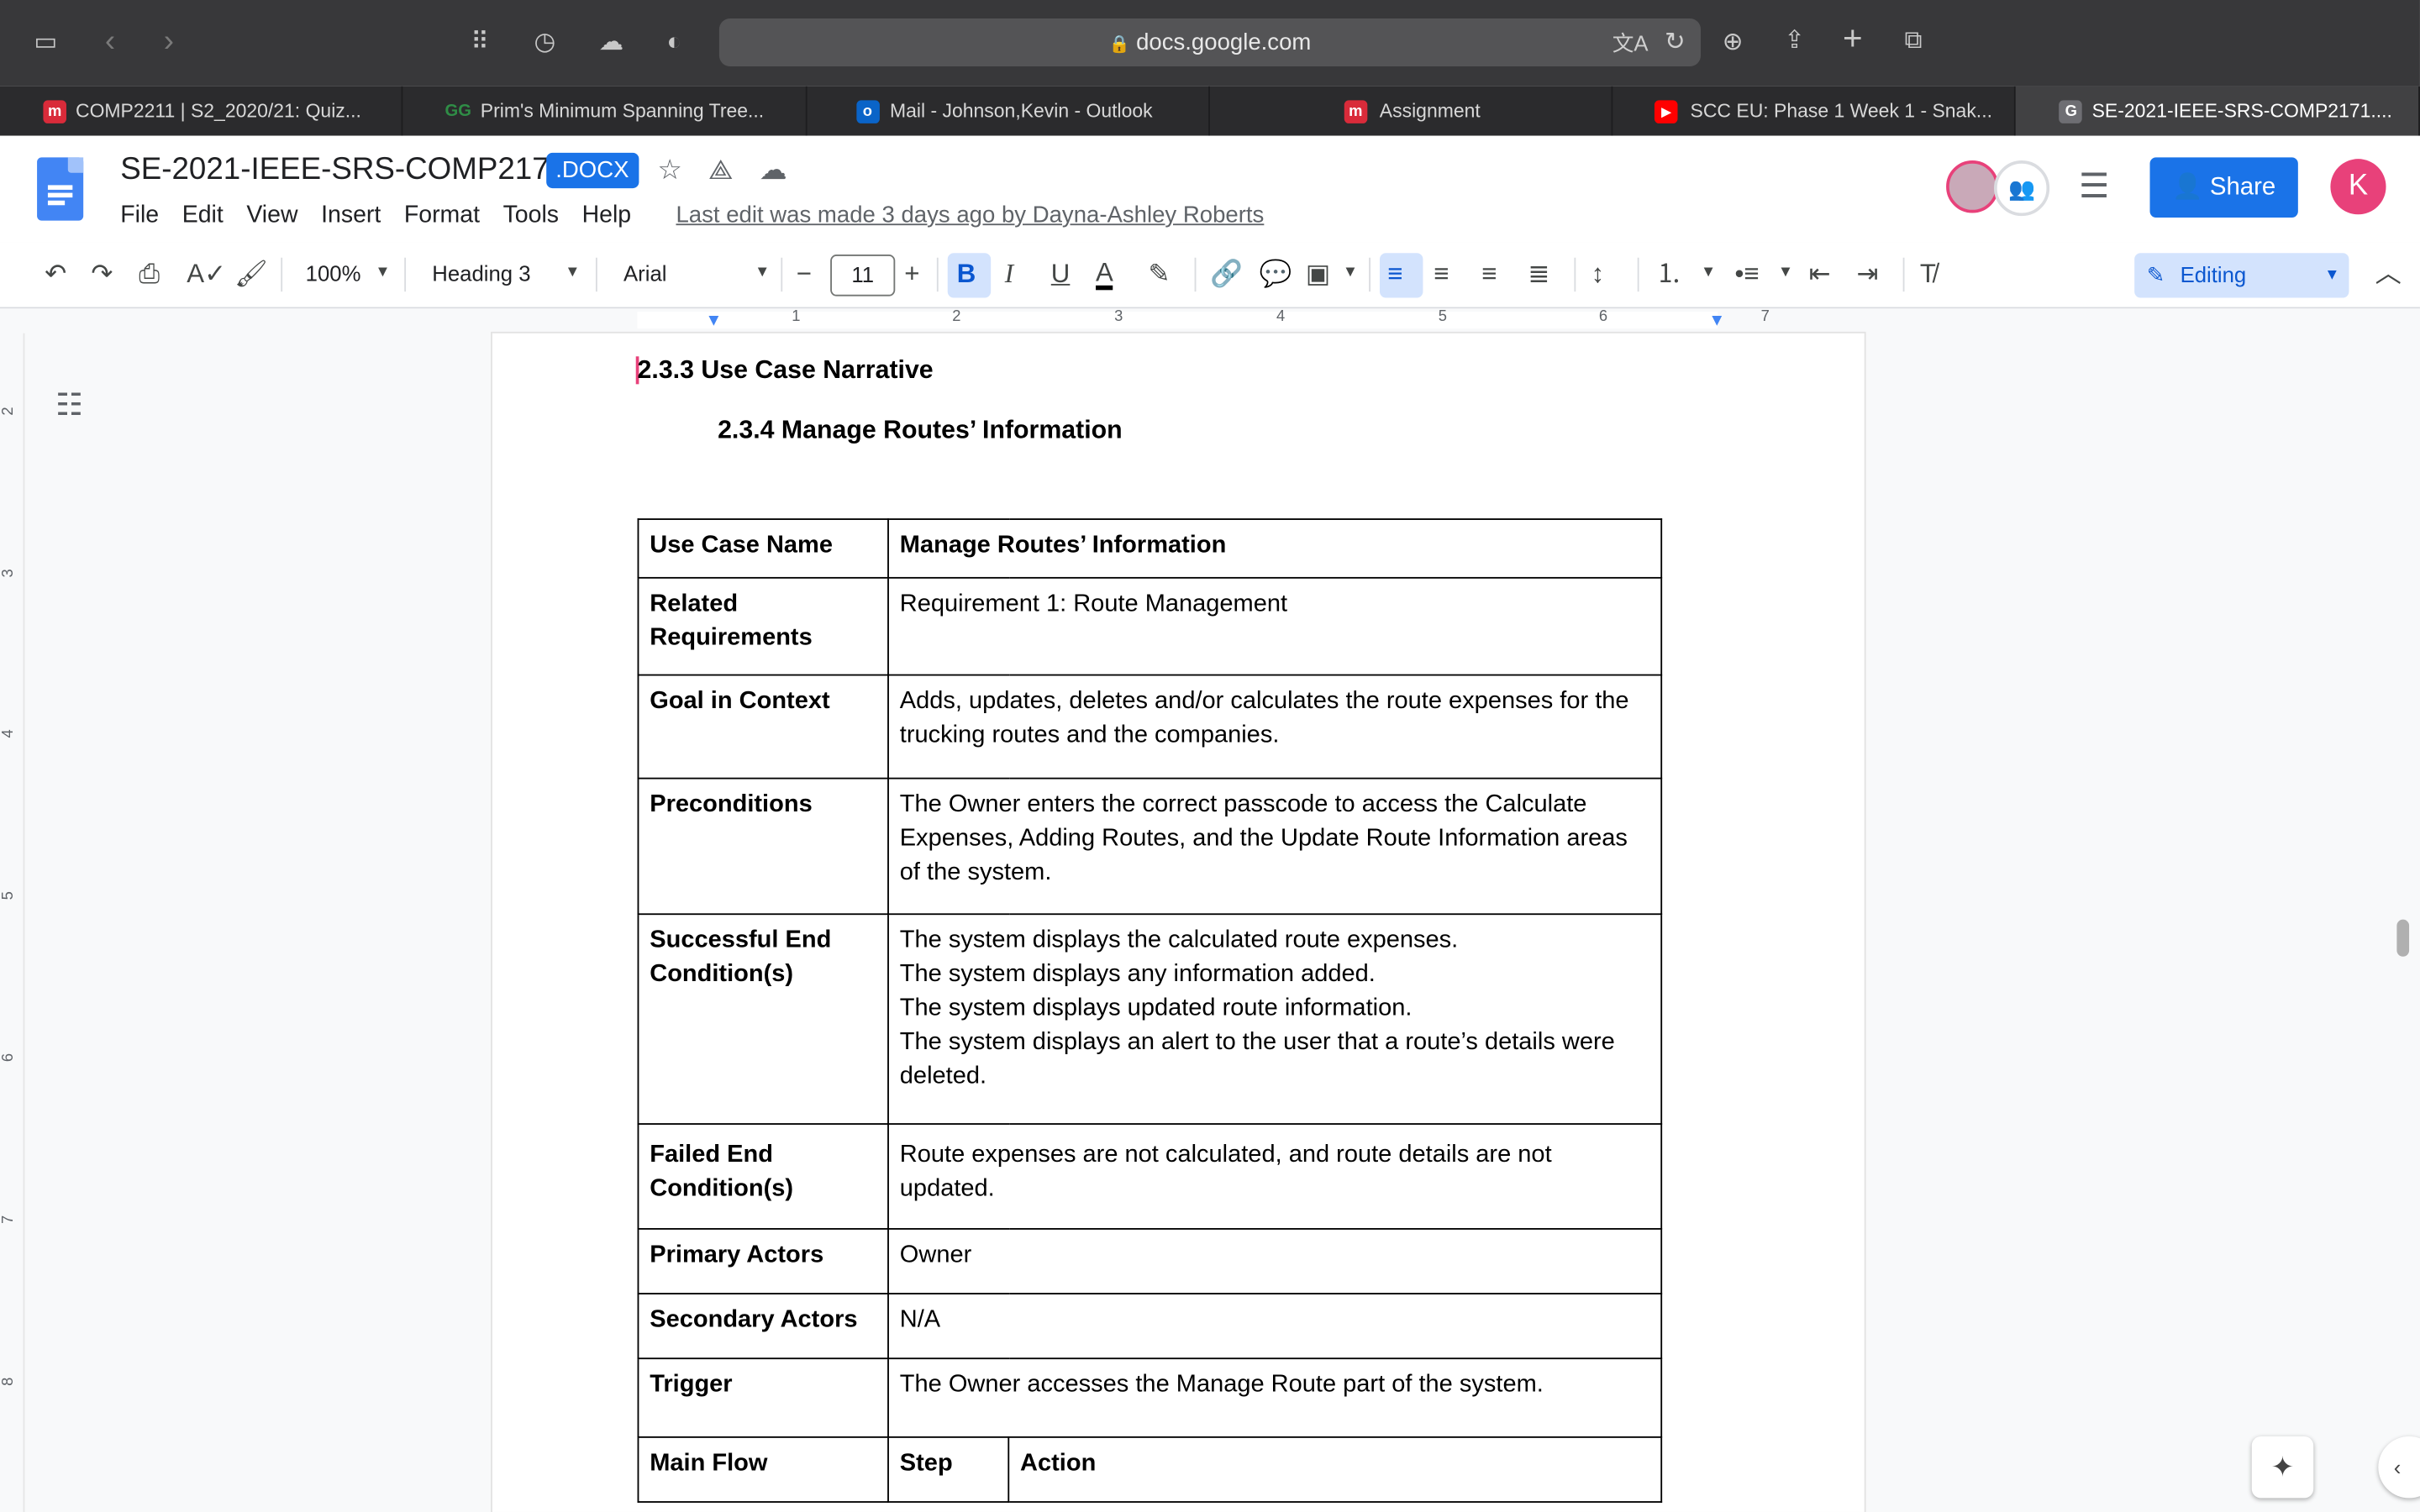 This screenshot has height=1512, width=2420. What do you see at coordinates (763, 1261) in the screenshot?
I see `table-cell-key: Primary Actors` at bounding box center [763, 1261].